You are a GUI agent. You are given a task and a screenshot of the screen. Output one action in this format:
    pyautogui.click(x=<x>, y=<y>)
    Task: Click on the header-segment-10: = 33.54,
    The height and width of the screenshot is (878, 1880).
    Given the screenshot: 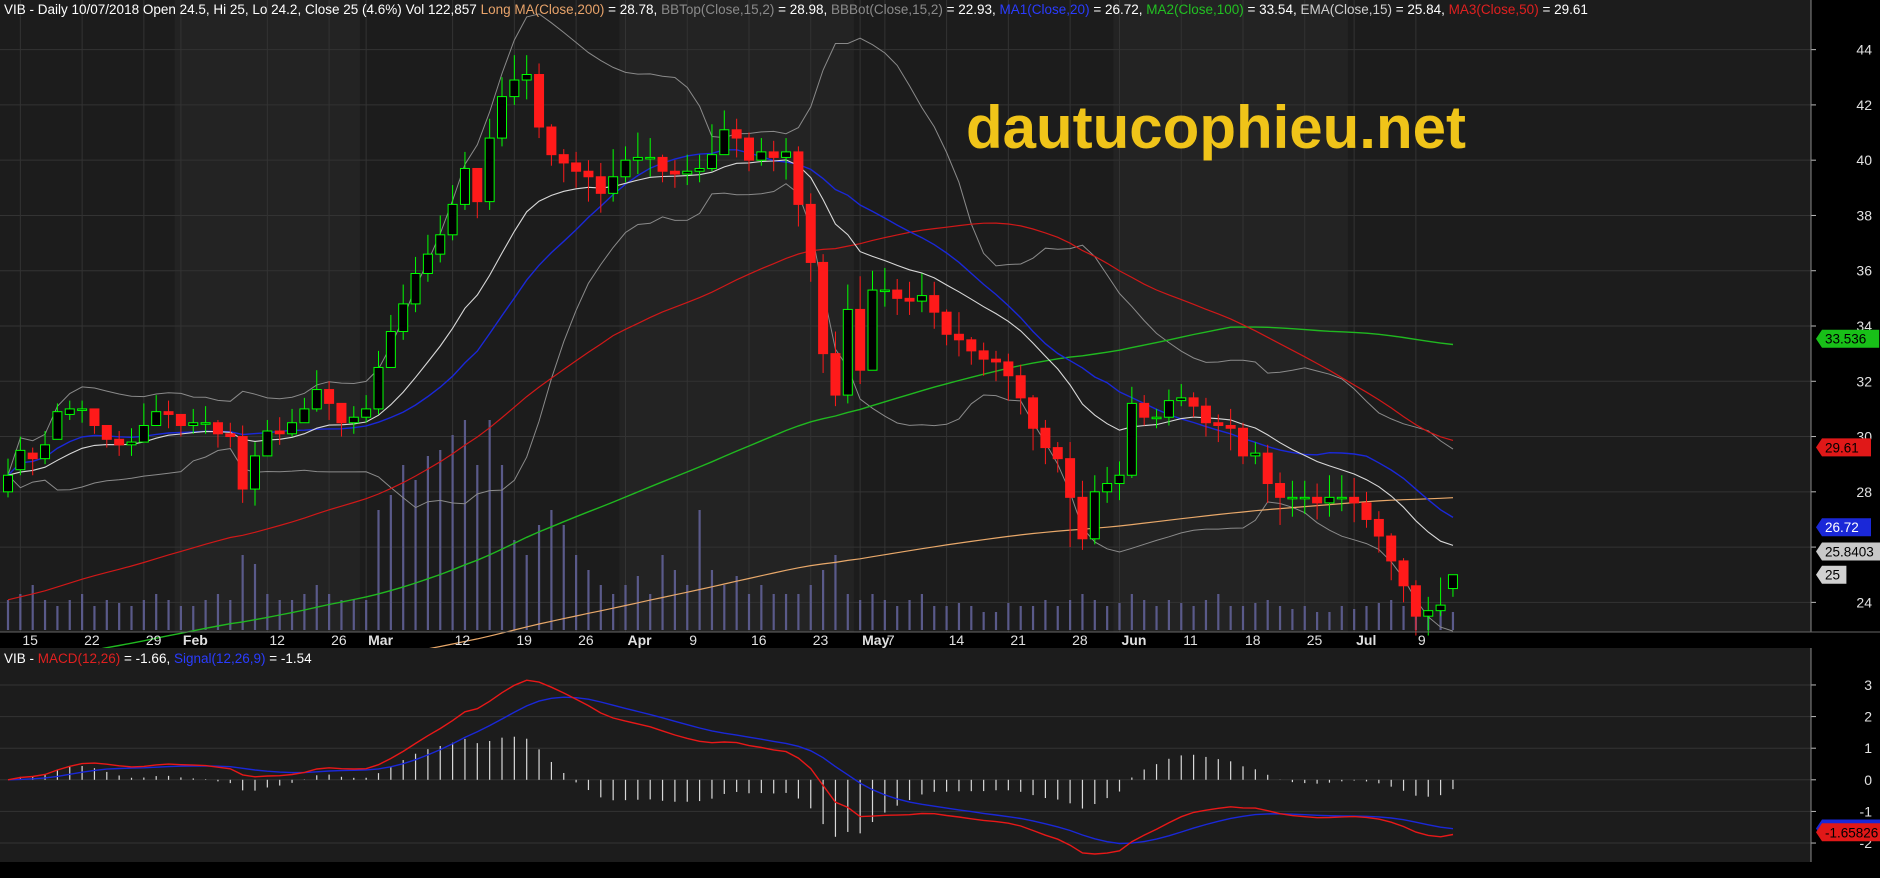 What is the action you would take?
    pyautogui.click(x=1272, y=9)
    